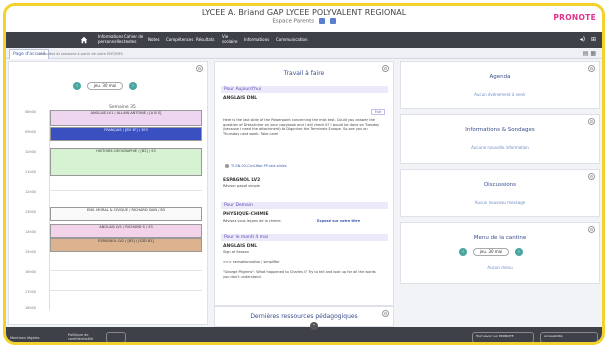  I want to click on settings-icon, so click(332, 21).